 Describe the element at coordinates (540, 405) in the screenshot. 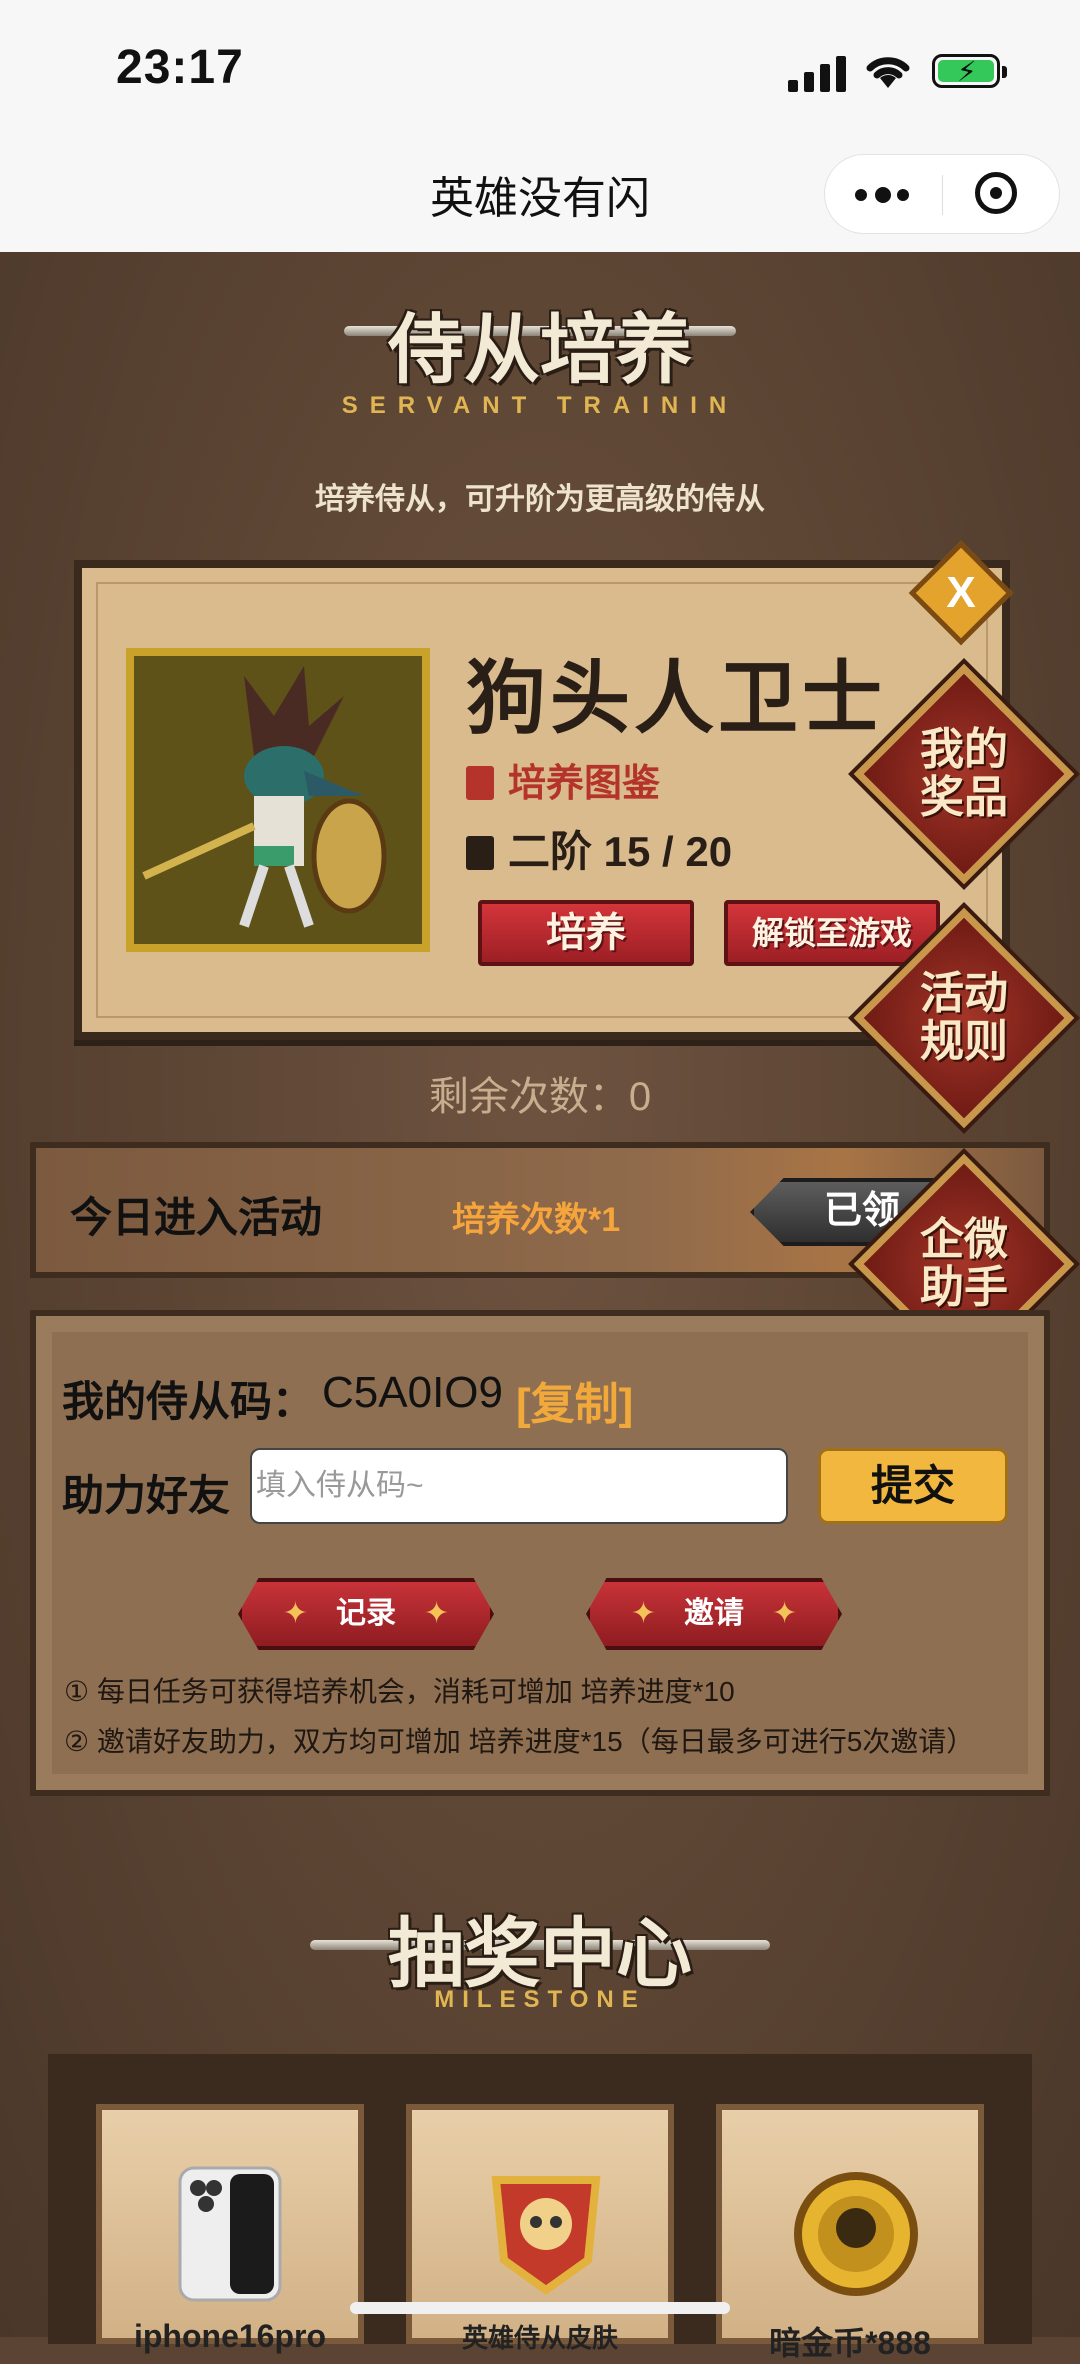

I see `servant-training-subtitle: SERVANT TRAININ` at that location.